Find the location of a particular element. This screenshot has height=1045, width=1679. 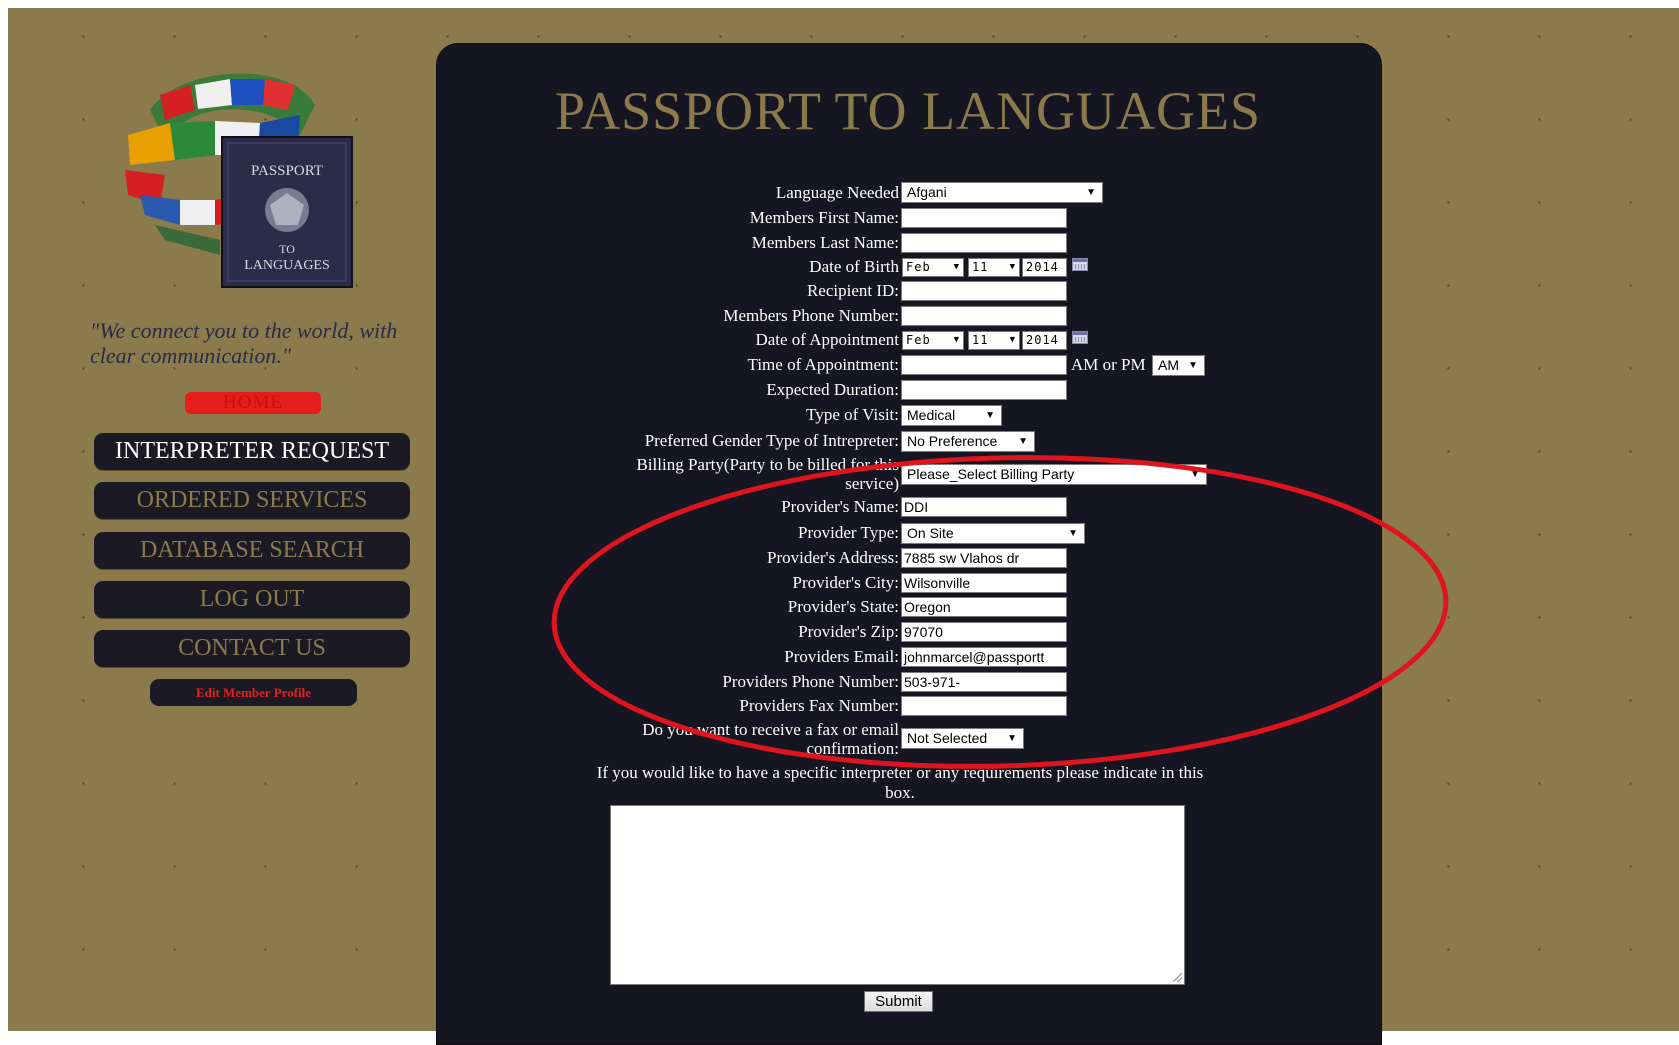

provider-phone-input: 503-971- is located at coordinates (984, 682).